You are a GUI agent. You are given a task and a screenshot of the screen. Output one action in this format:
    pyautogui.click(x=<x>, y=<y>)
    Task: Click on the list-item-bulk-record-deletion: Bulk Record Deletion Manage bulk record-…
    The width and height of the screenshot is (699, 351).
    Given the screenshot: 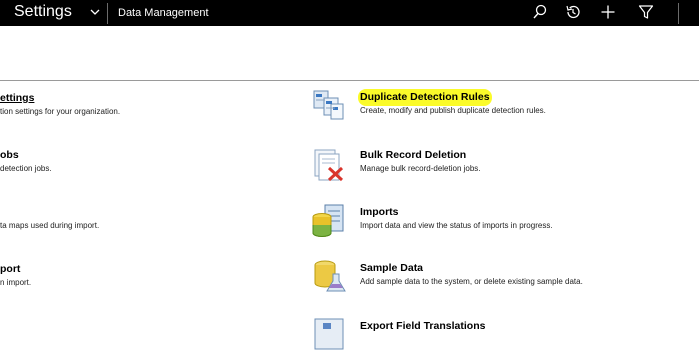 What is the action you would take?
    pyautogui.click(x=525, y=163)
    